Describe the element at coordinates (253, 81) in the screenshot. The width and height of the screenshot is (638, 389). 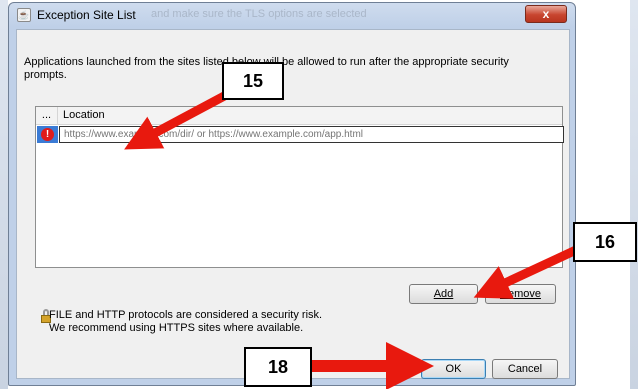
I see `step-callout-15: 15` at that location.